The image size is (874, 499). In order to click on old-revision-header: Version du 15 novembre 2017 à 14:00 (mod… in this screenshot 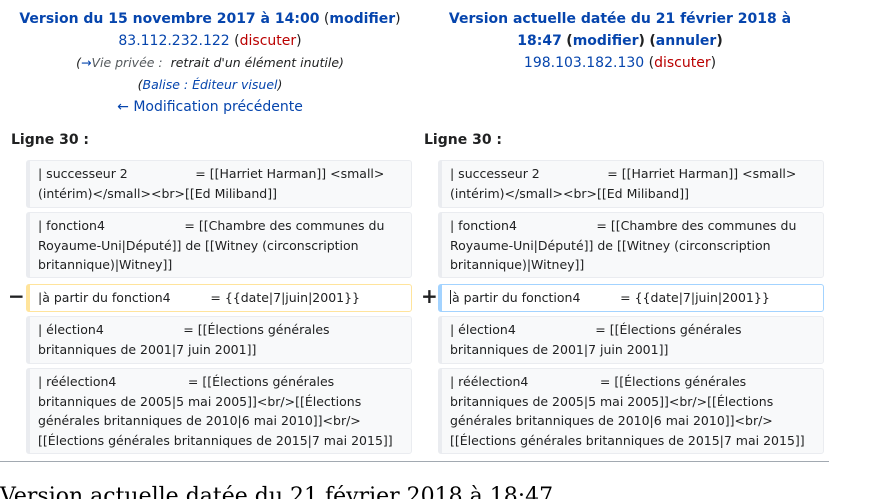, I will do `click(210, 63)`.